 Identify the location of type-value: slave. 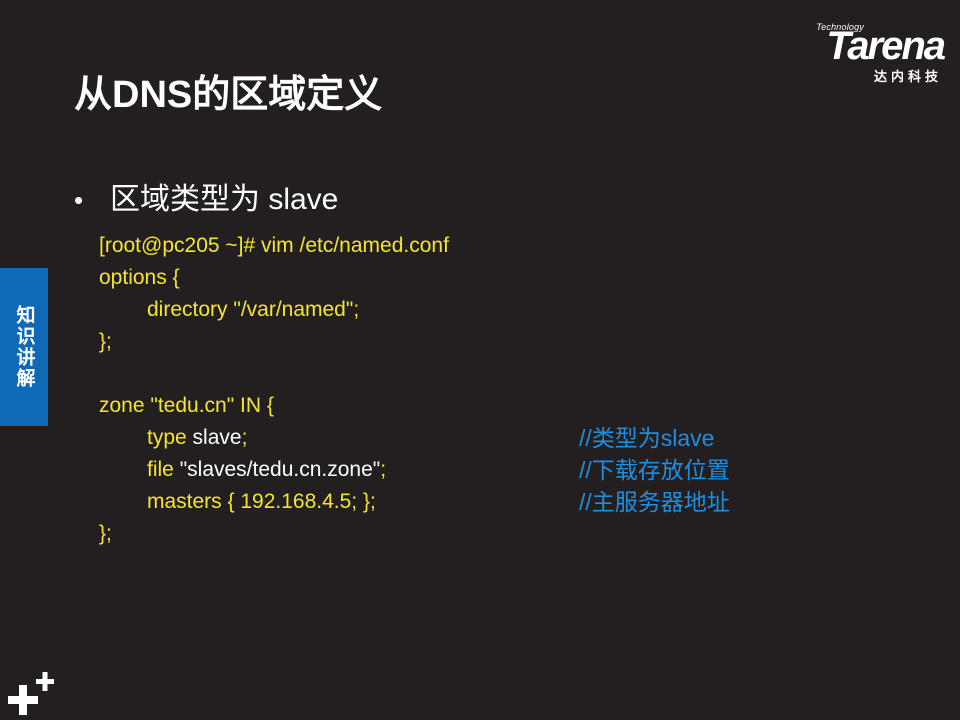
(214, 437).